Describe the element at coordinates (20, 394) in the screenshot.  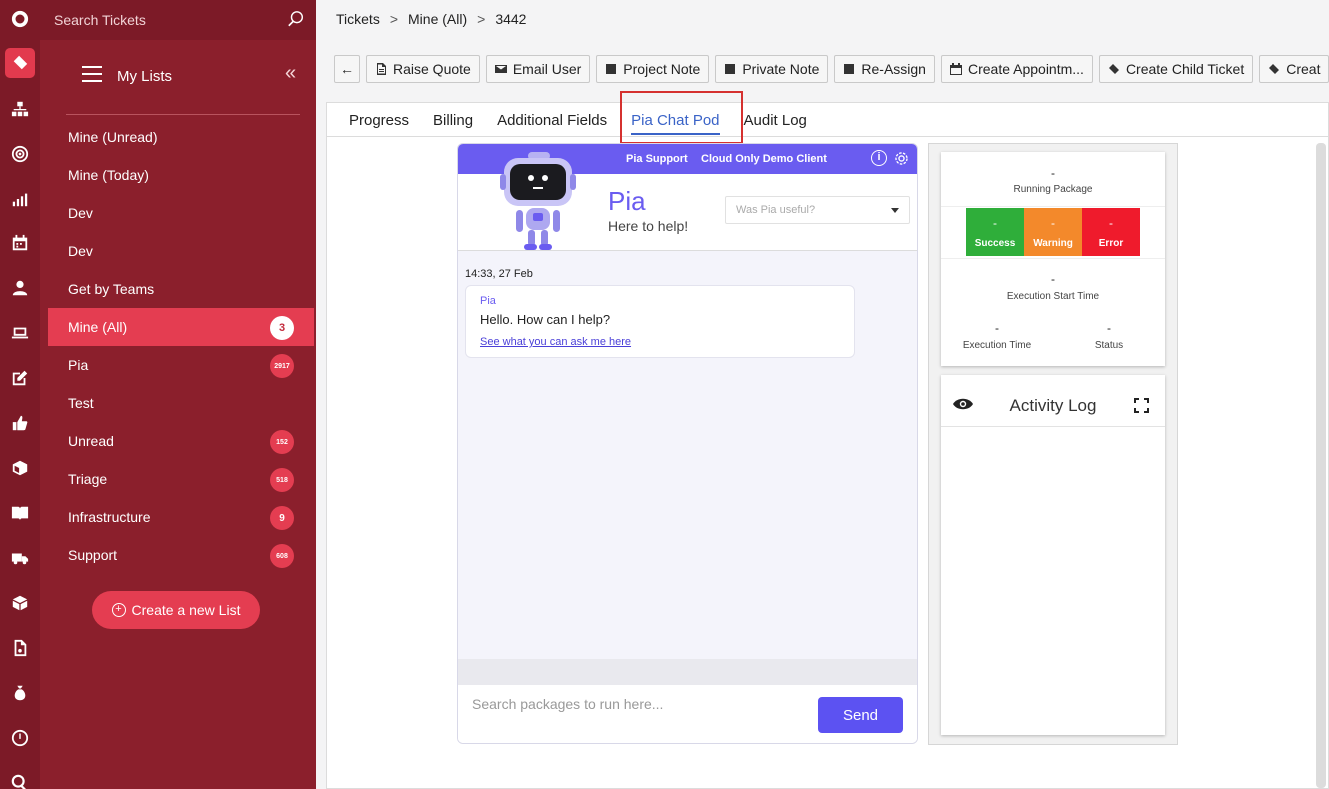
I see `icon-rail` at that location.